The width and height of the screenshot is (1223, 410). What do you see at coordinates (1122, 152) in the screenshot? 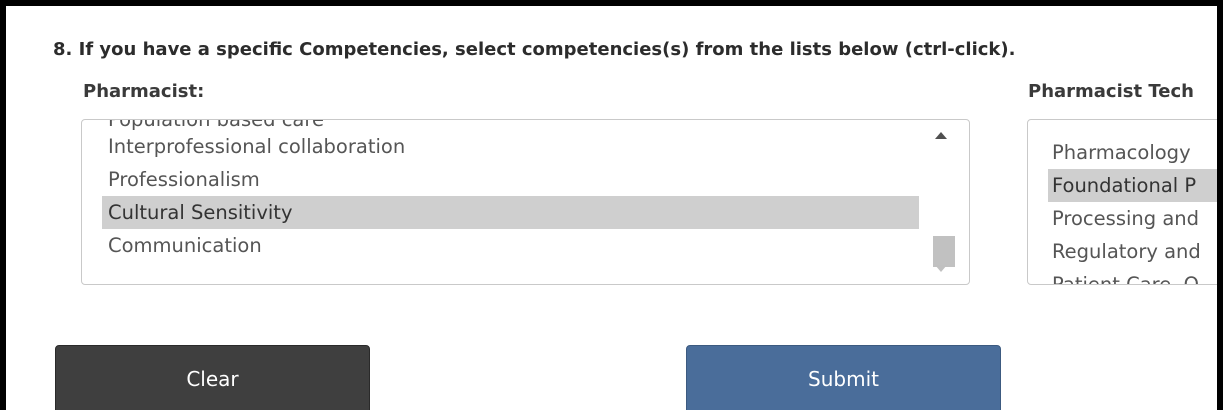
I see `list-item: Pharmacology` at bounding box center [1122, 152].